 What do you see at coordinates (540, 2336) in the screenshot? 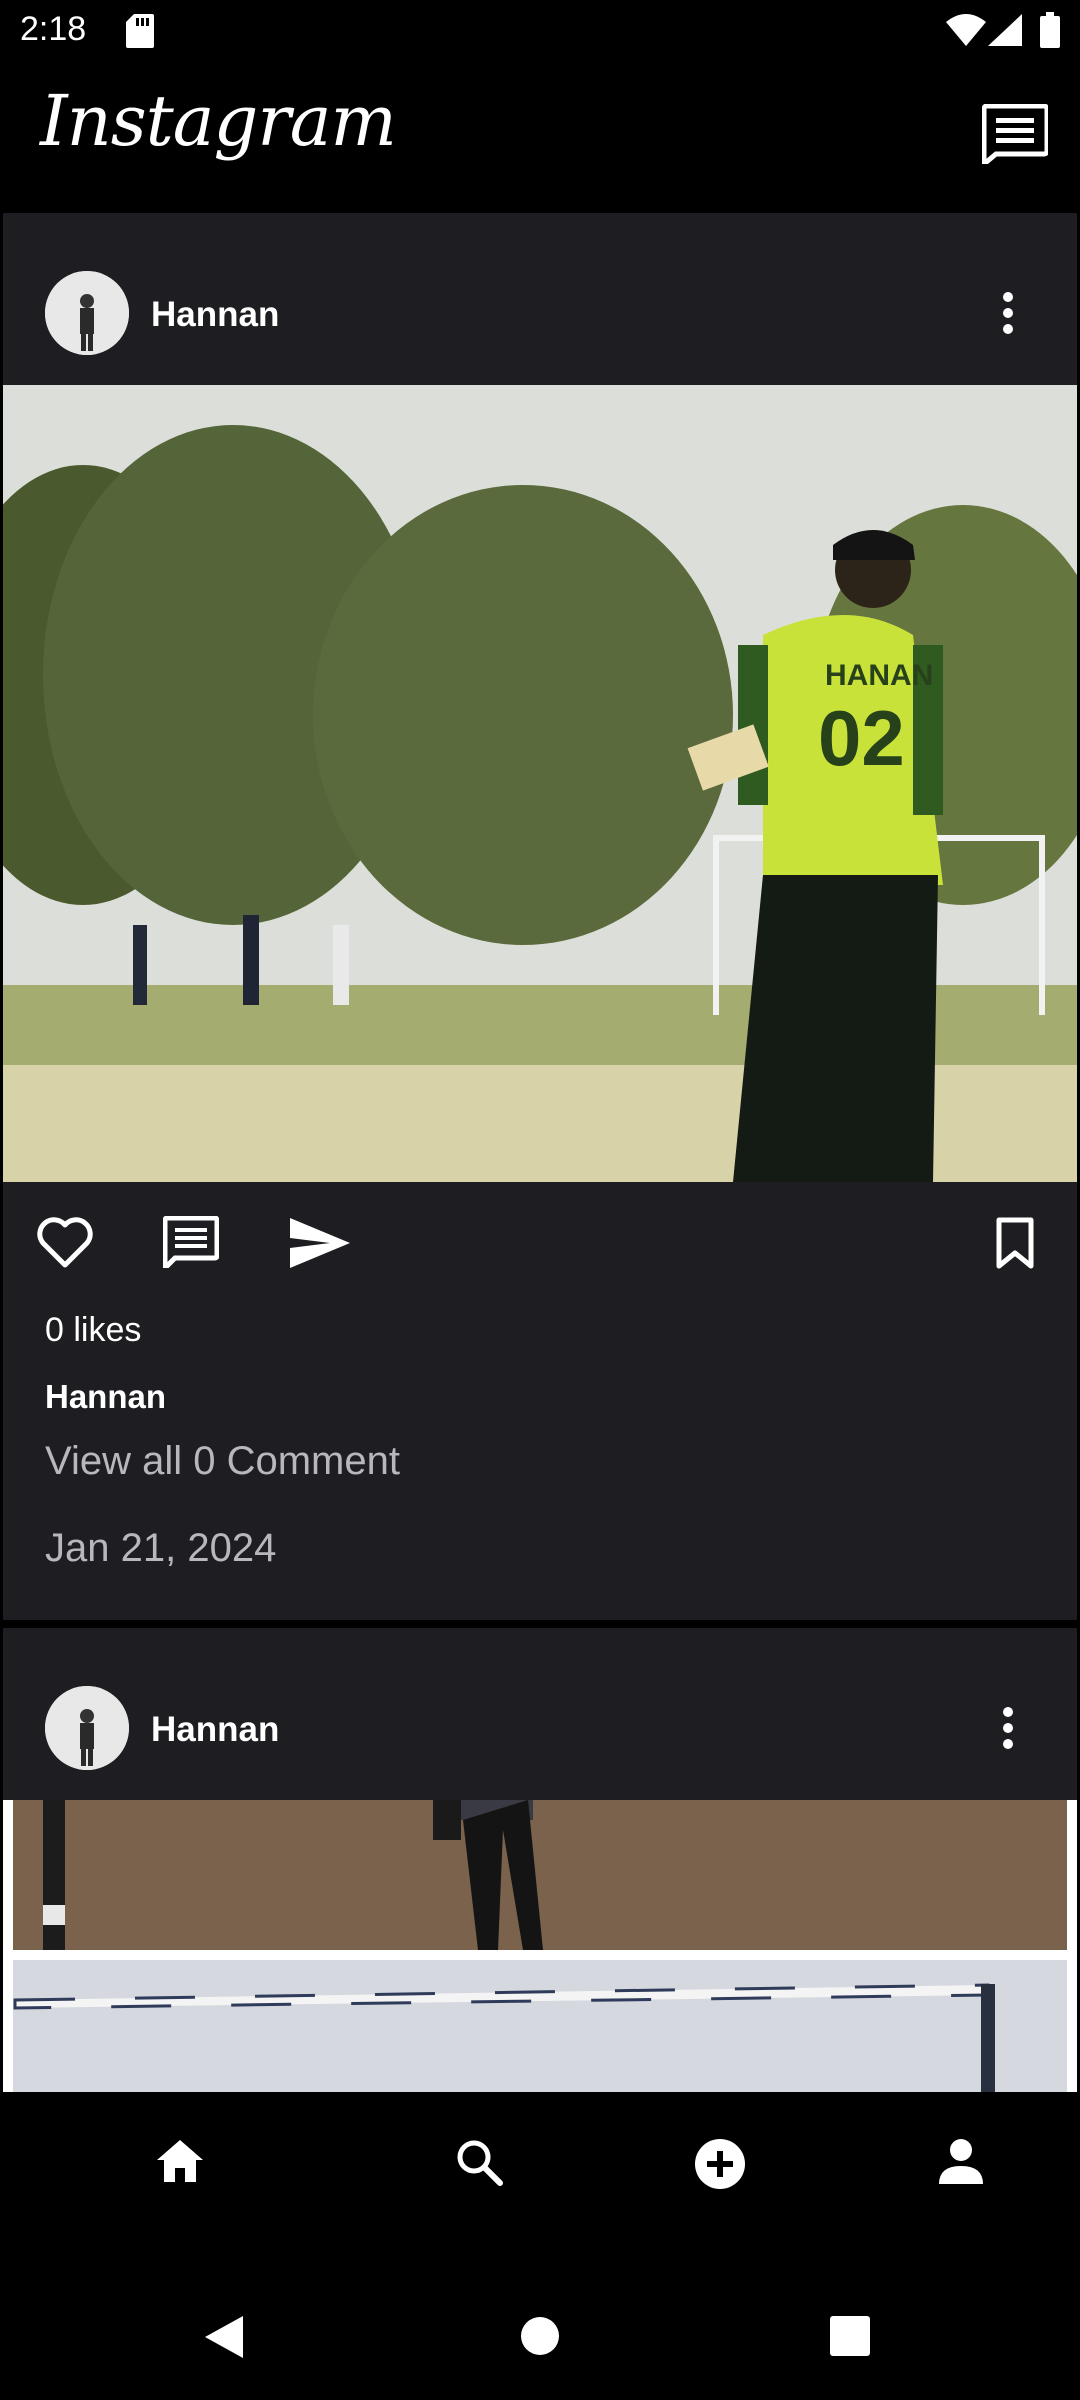
I see `home-circle-icon` at bounding box center [540, 2336].